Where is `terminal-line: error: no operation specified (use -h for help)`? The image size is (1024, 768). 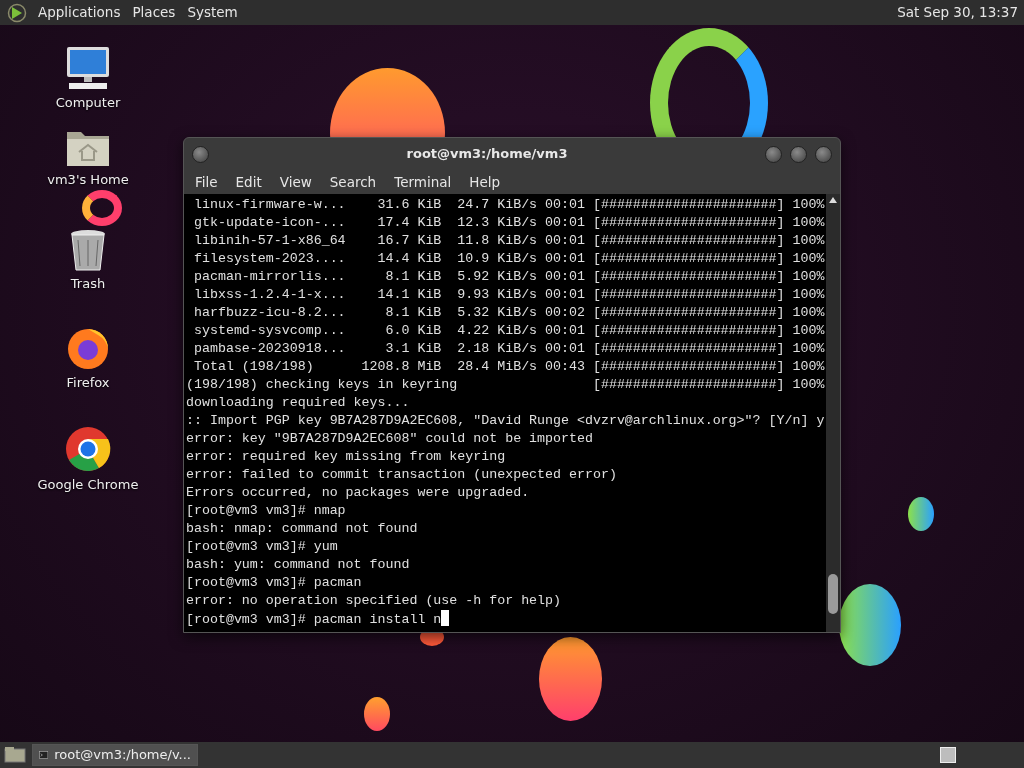 terminal-line: error: no operation specified (use -h for help) is located at coordinates (374, 601).